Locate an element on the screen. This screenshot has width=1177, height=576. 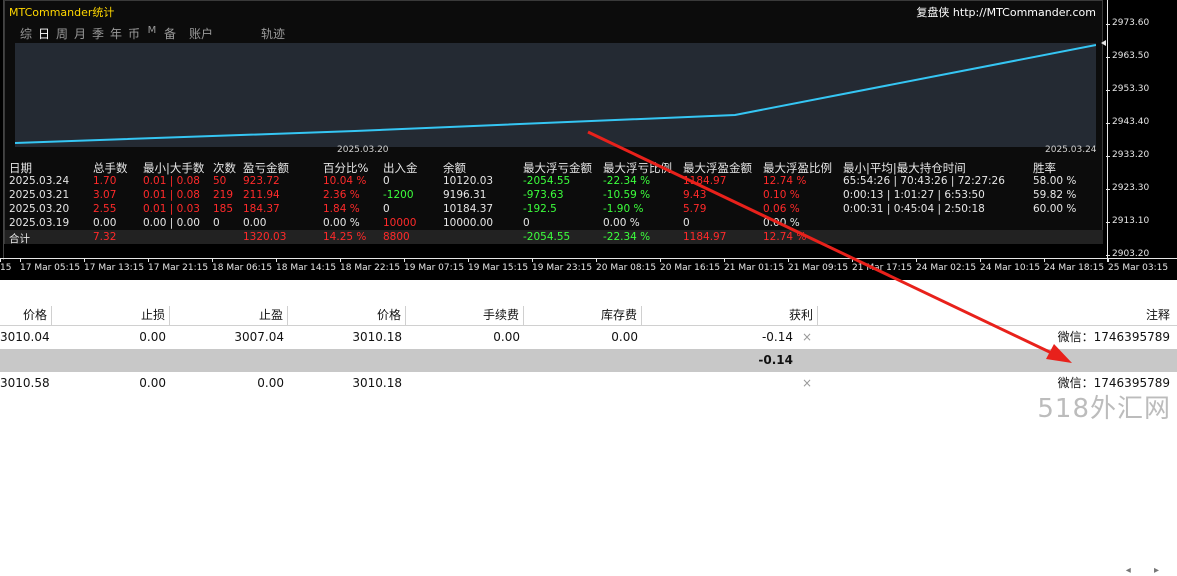
tab-year: 年 is located at coordinates (116, 33).